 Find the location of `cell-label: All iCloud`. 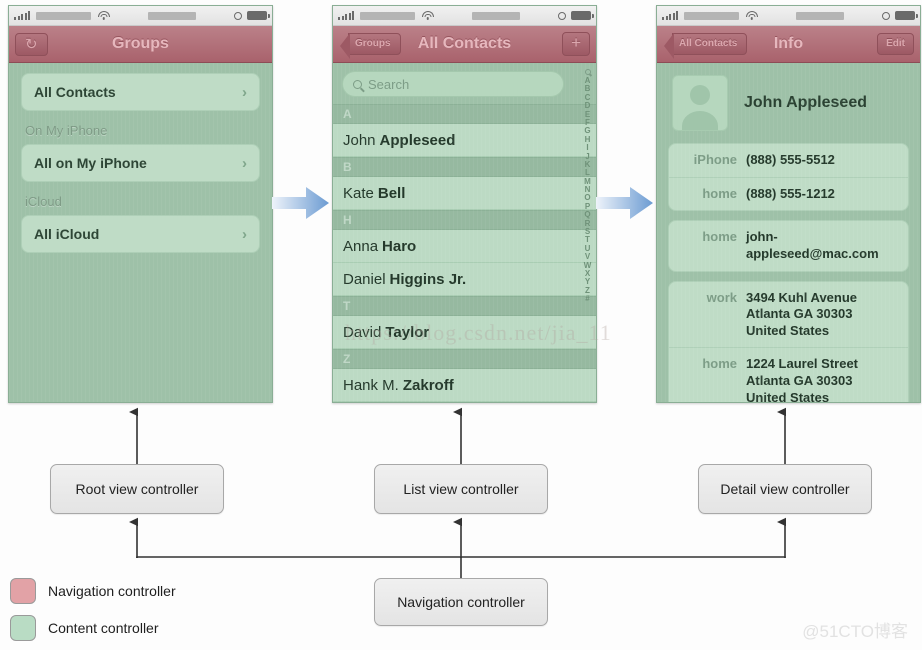

cell-label: All iCloud is located at coordinates (67, 234).